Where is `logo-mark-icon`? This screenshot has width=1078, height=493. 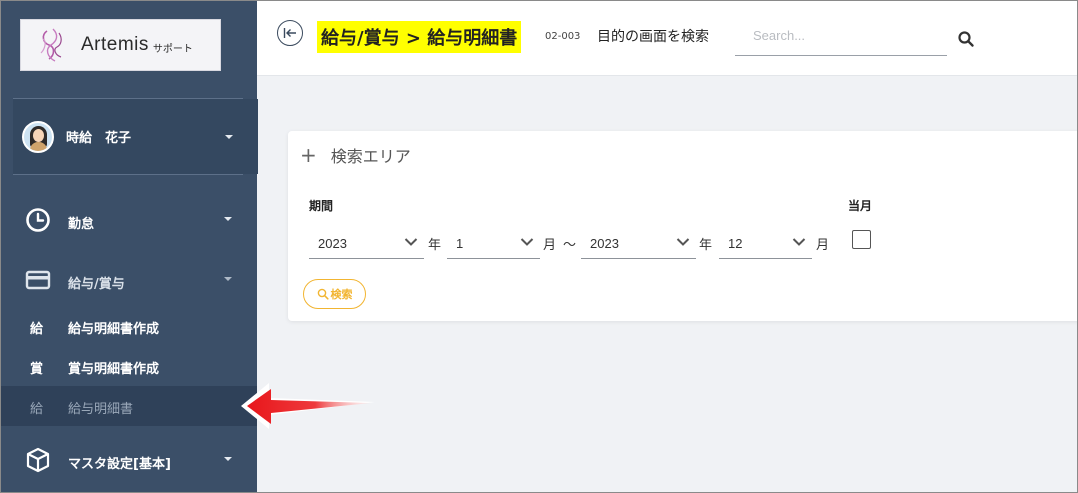 logo-mark-icon is located at coordinates (51, 45).